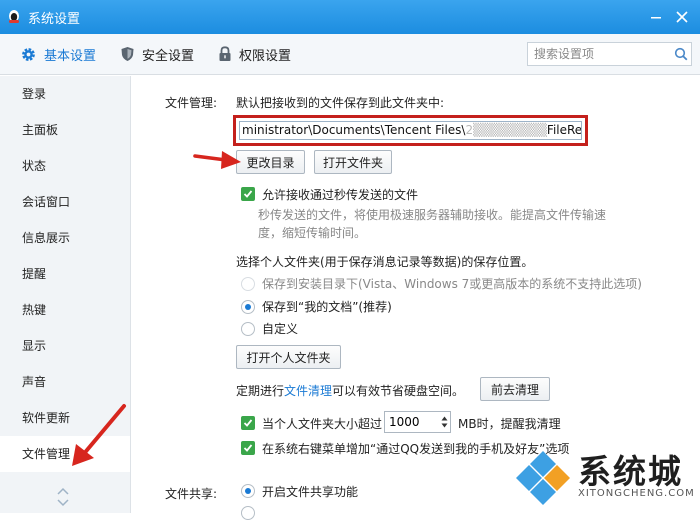 This screenshot has height=520, width=700. I want to click on sidebar-item-main-panel: 主面板, so click(65, 130).